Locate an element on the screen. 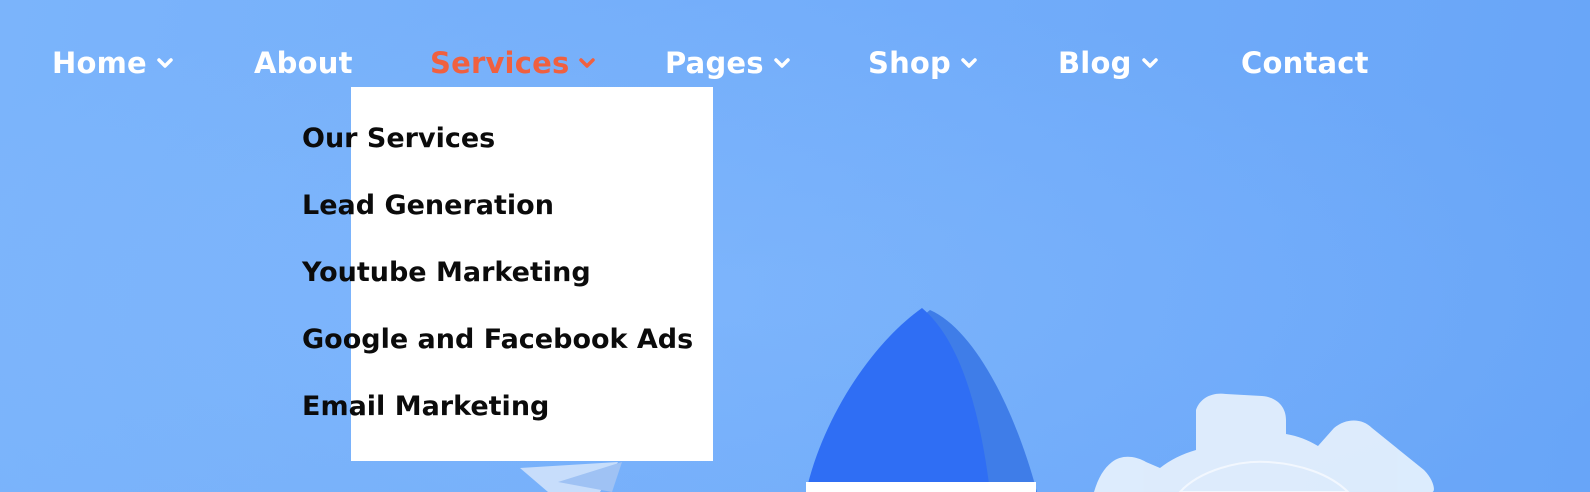 The image size is (1590, 492). menu-item-youtube-marketing: Youtube Marketing is located at coordinates (497, 283).